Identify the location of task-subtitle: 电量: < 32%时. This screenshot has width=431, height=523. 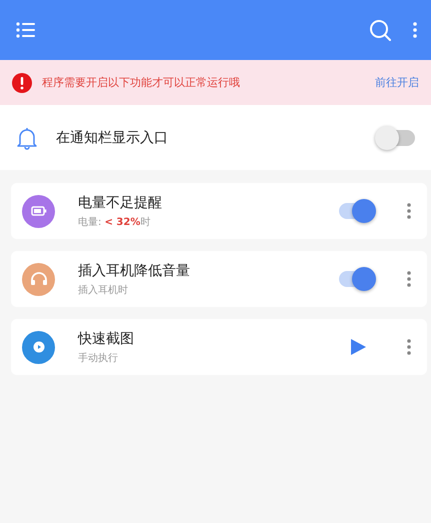
(115, 222).